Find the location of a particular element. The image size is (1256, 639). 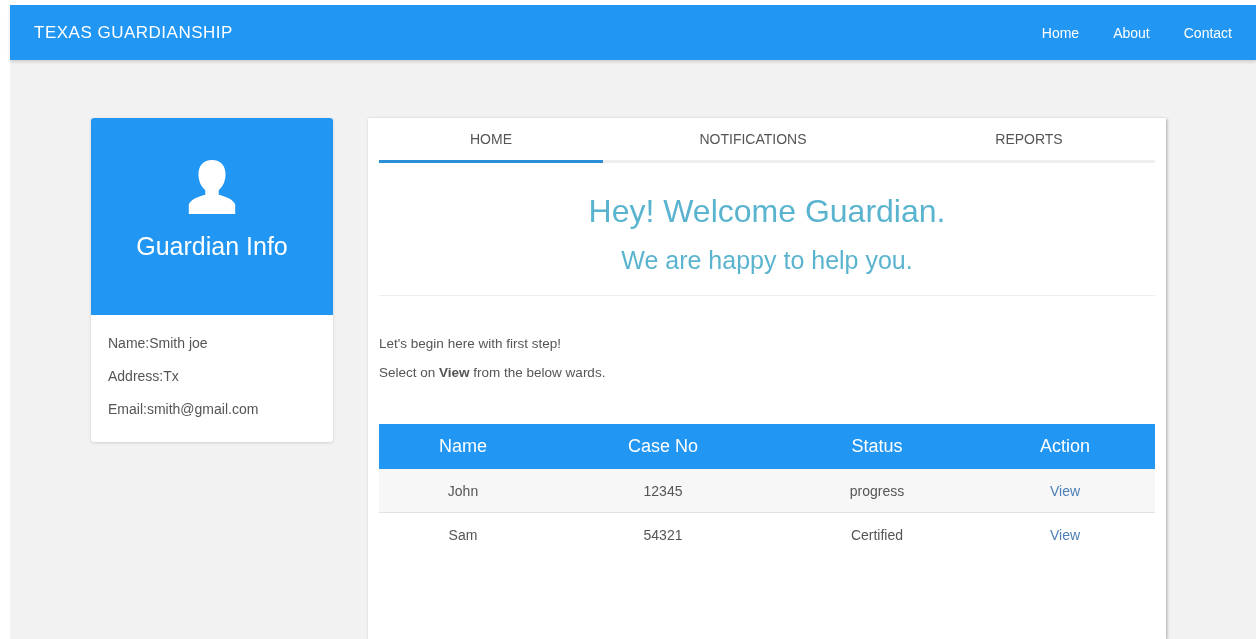

table-cell: Sam is located at coordinates (463, 534).